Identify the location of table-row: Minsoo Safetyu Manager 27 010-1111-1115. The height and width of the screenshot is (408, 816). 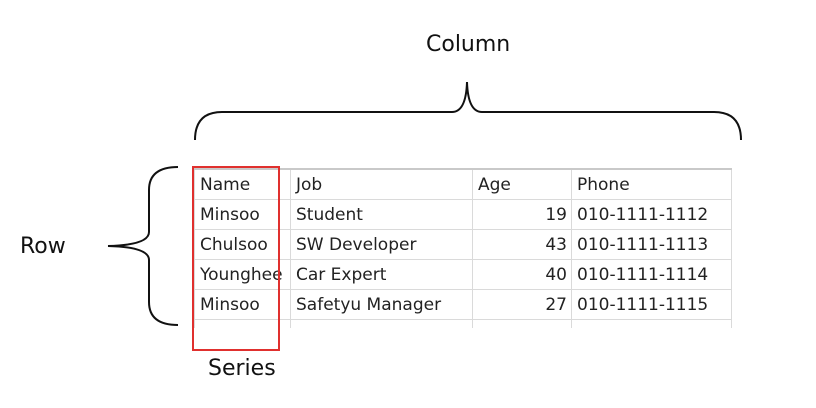
(463, 304).